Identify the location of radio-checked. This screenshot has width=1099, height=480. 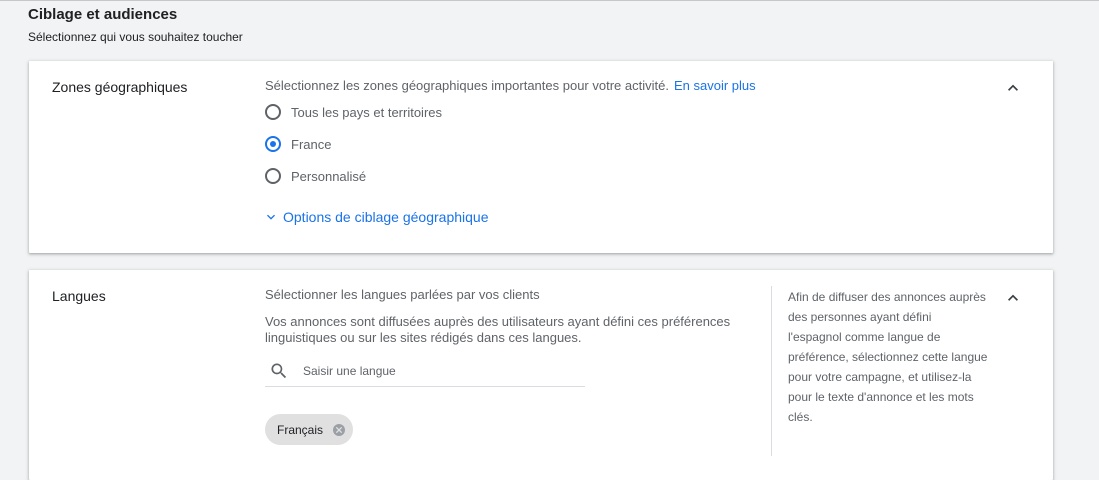
(273, 144).